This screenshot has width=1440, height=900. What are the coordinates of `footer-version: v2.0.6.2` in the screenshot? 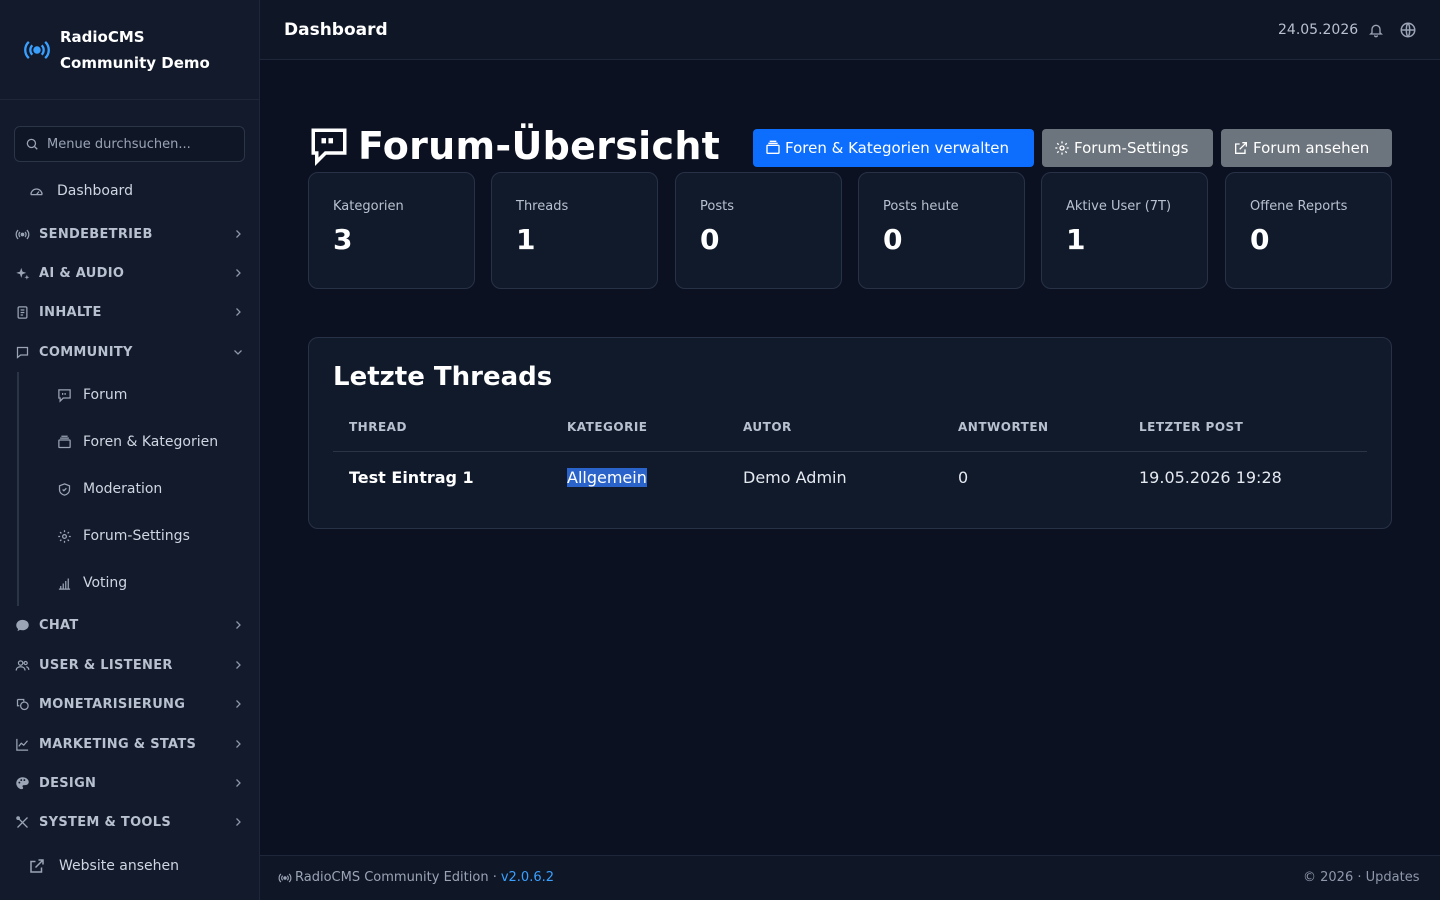 It's located at (527, 877).